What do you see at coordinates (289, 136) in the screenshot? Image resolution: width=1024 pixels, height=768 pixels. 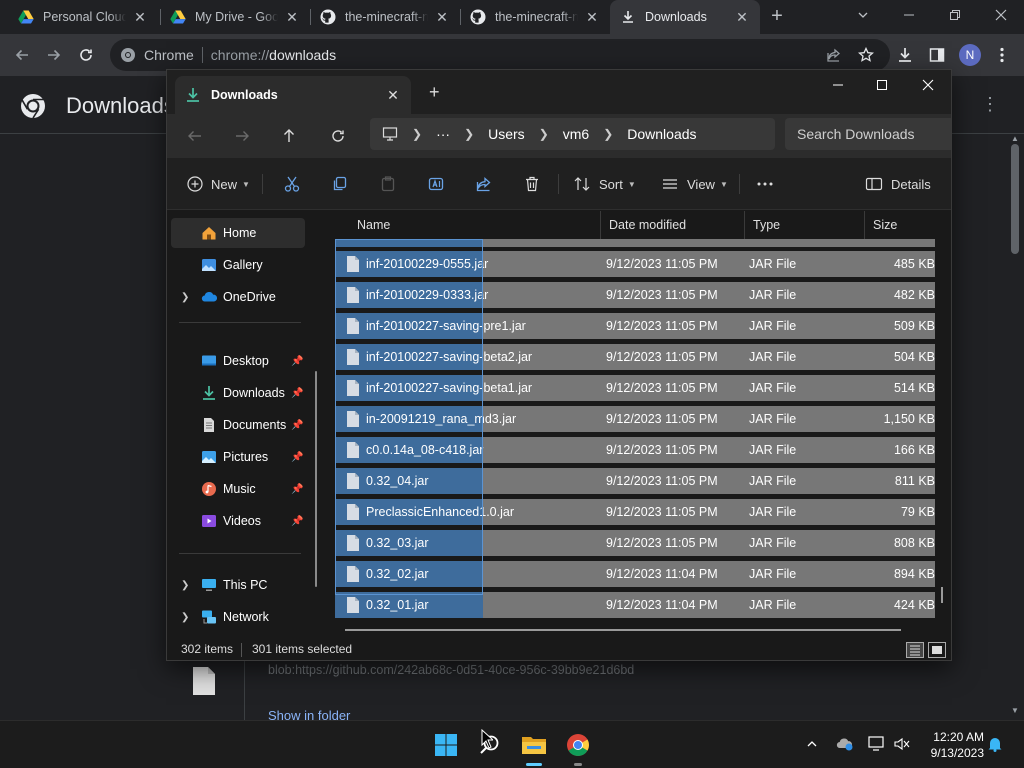 I see `up-arrow-icon` at bounding box center [289, 136].